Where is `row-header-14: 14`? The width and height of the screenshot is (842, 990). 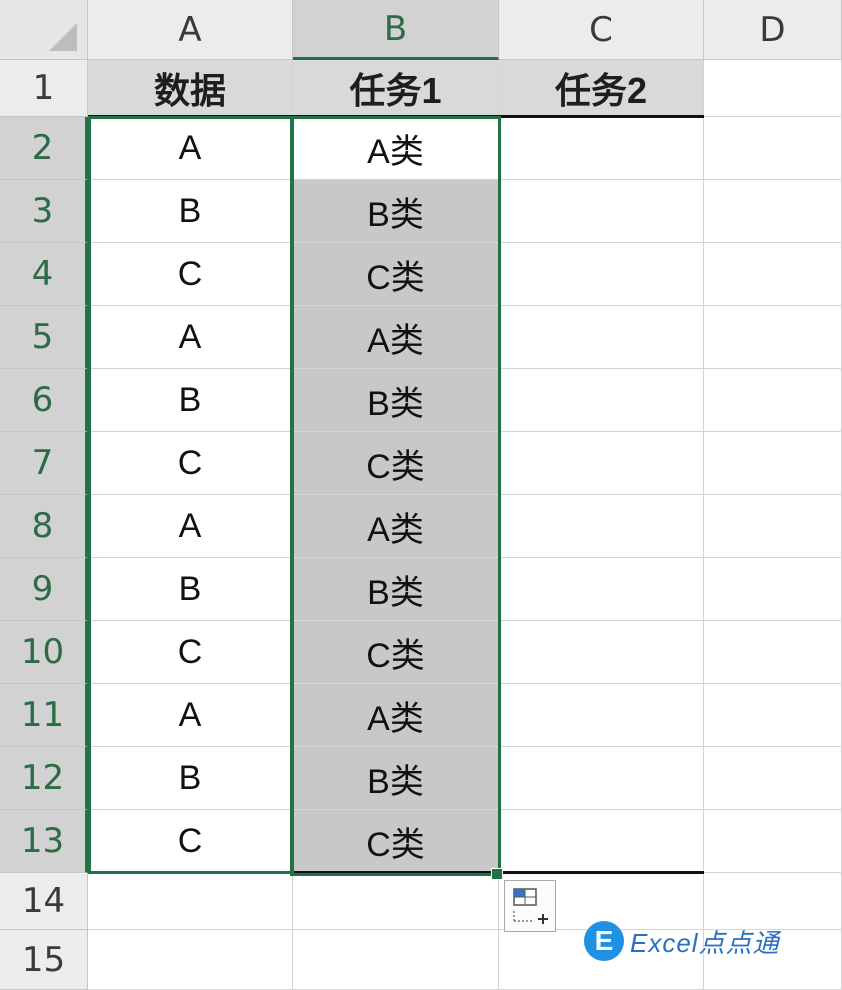 row-header-14: 14 is located at coordinates (44, 901).